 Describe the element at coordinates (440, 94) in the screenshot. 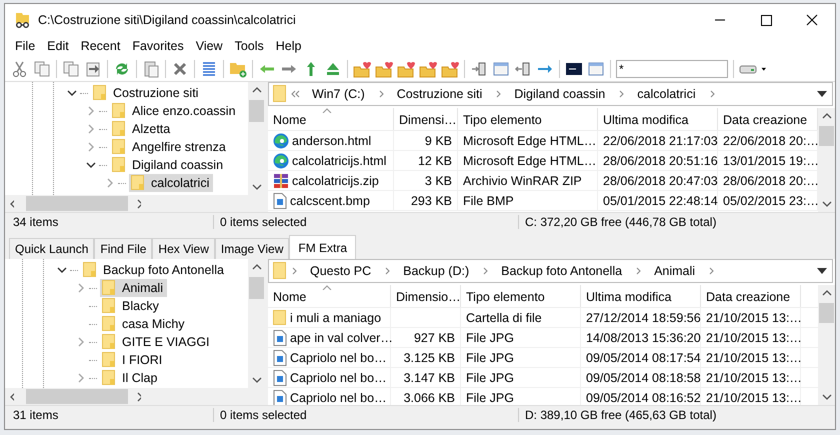

I see `breadcrumb-item: Costruzione siti` at that location.